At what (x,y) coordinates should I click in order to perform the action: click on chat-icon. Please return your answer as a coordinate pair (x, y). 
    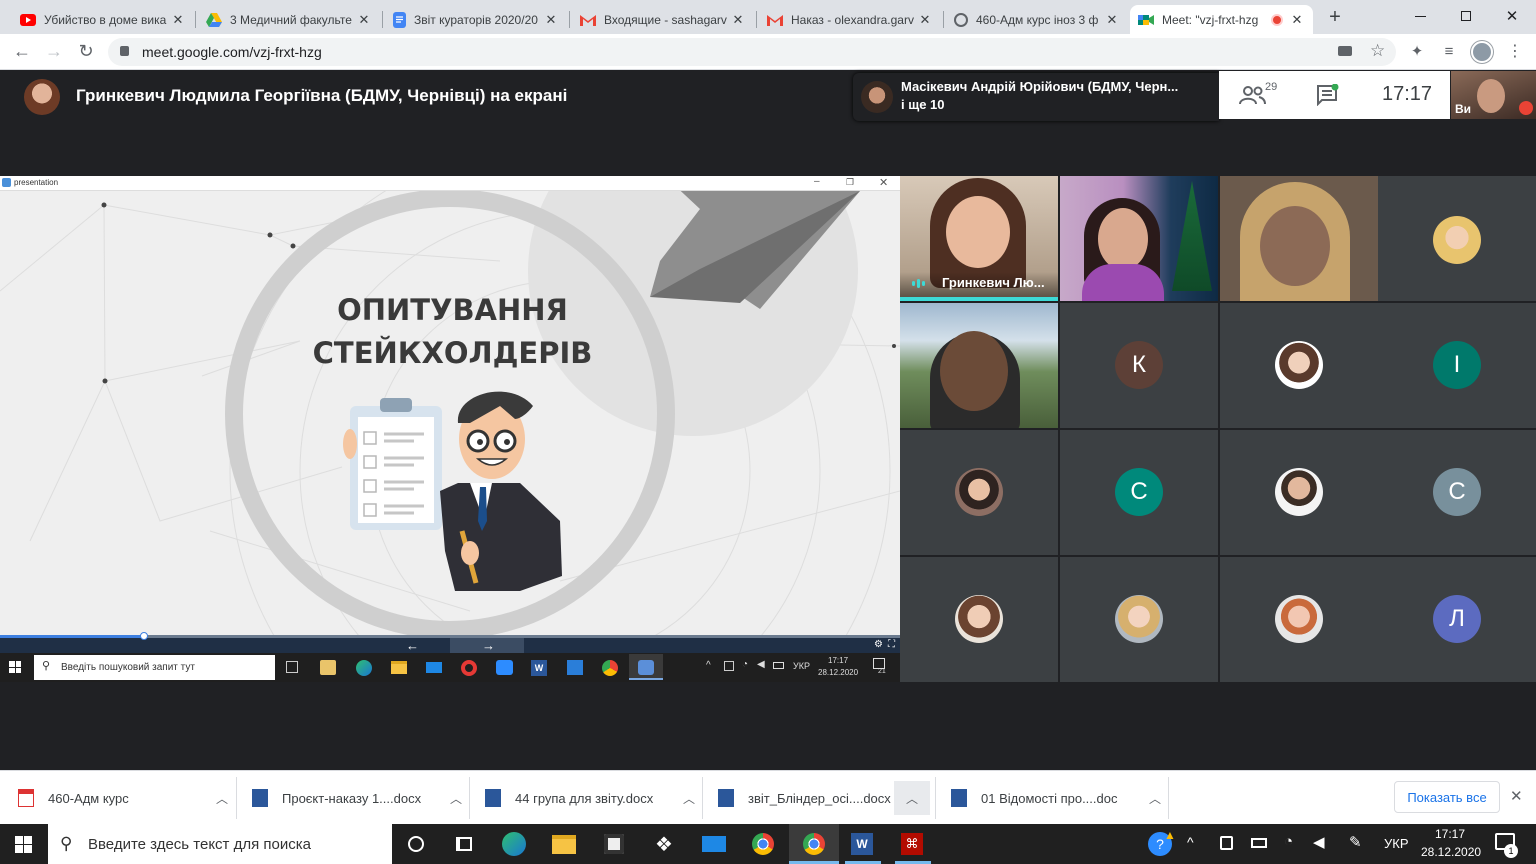
    Looking at the image, I should click on (1328, 95).